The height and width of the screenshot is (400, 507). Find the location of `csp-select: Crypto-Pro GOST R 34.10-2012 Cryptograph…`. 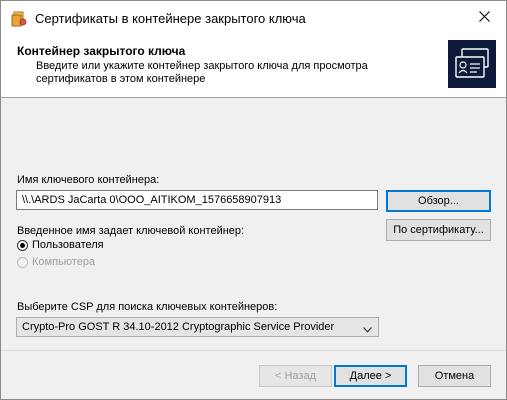

csp-select: Crypto-Pro GOST R 34.10-2012 Cryptograph… is located at coordinates (197, 327).